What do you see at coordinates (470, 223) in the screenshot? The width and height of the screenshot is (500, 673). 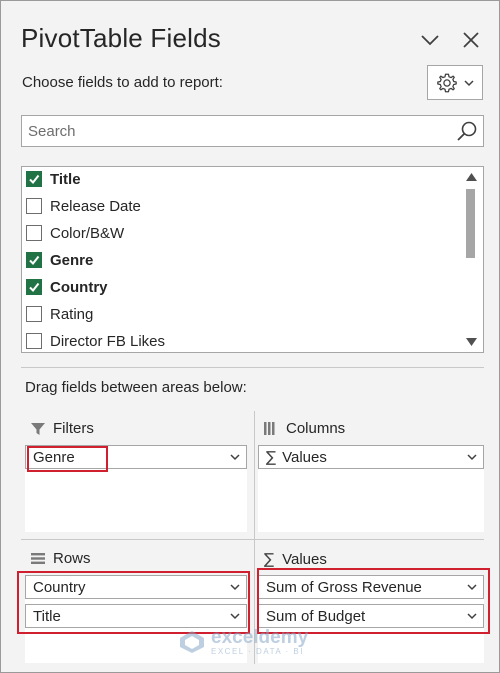 I see `scrollbar-thumb` at bounding box center [470, 223].